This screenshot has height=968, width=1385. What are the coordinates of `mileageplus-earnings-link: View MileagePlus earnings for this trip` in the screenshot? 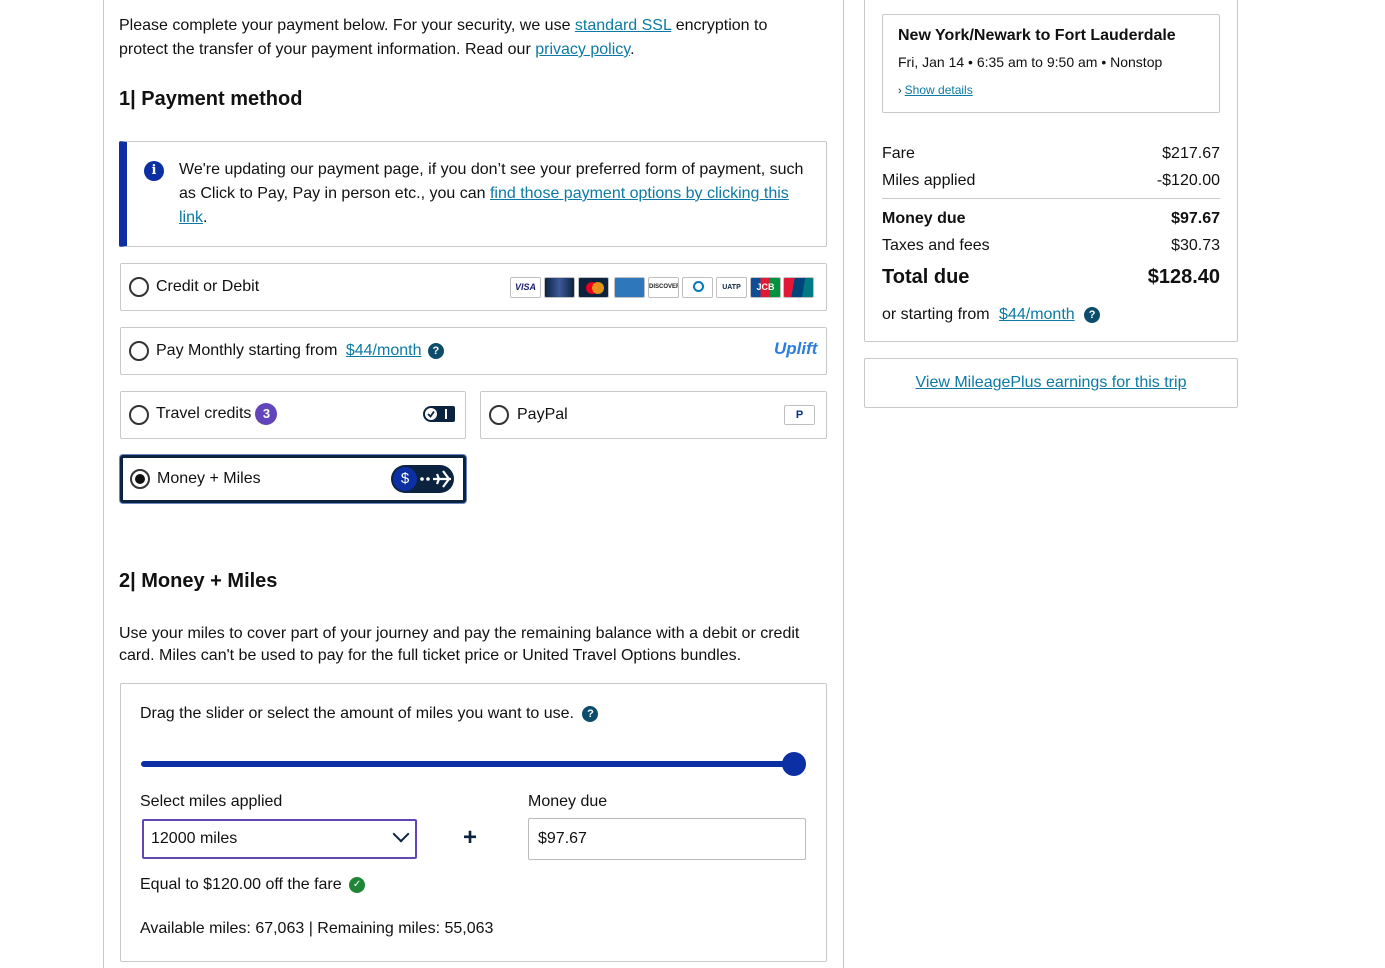 It's located at (1051, 382).